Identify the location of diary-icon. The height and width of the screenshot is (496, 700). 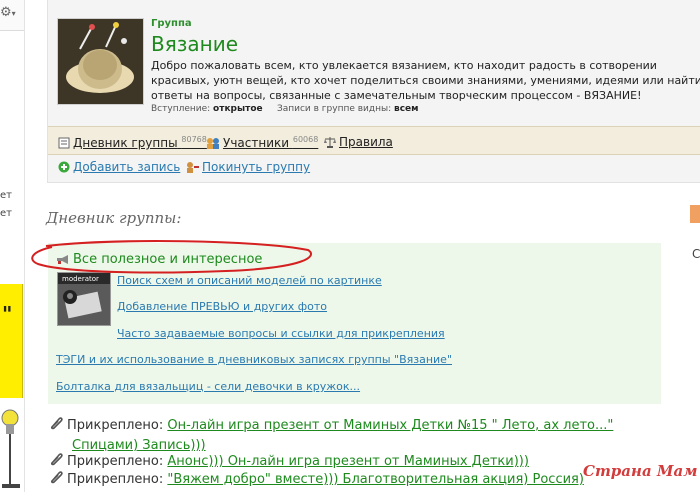
(64, 144).